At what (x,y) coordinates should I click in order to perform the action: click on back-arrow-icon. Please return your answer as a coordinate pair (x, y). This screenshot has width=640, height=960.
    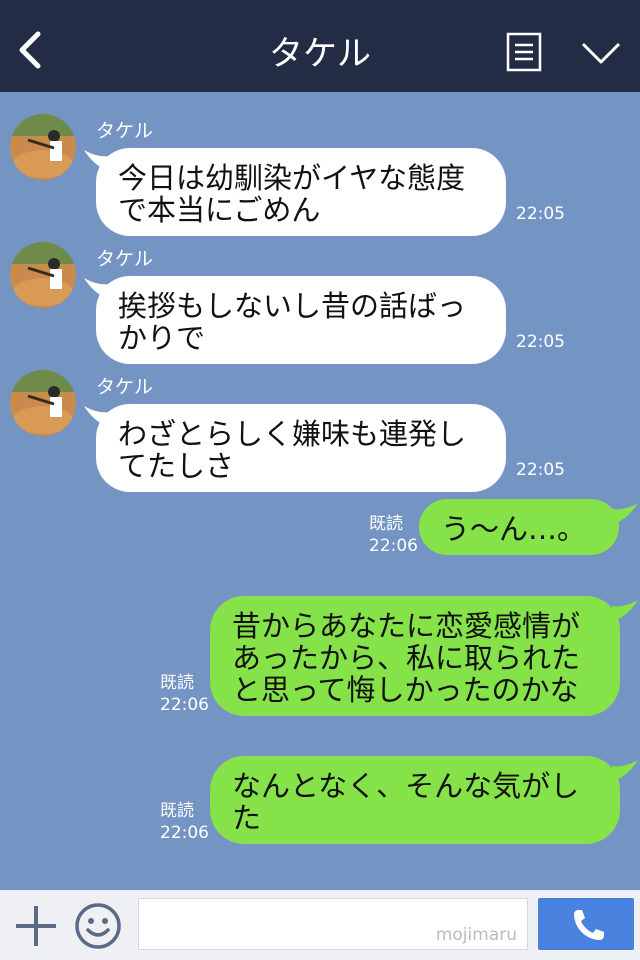
    Looking at the image, I should click on (30, 50).